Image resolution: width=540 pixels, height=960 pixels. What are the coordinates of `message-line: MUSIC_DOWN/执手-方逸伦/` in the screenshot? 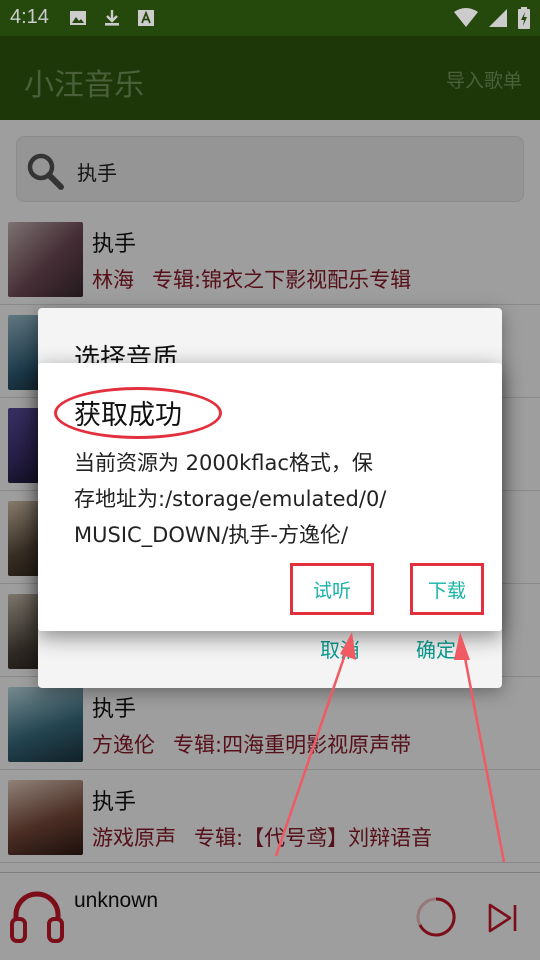 It's located at (211, 535).